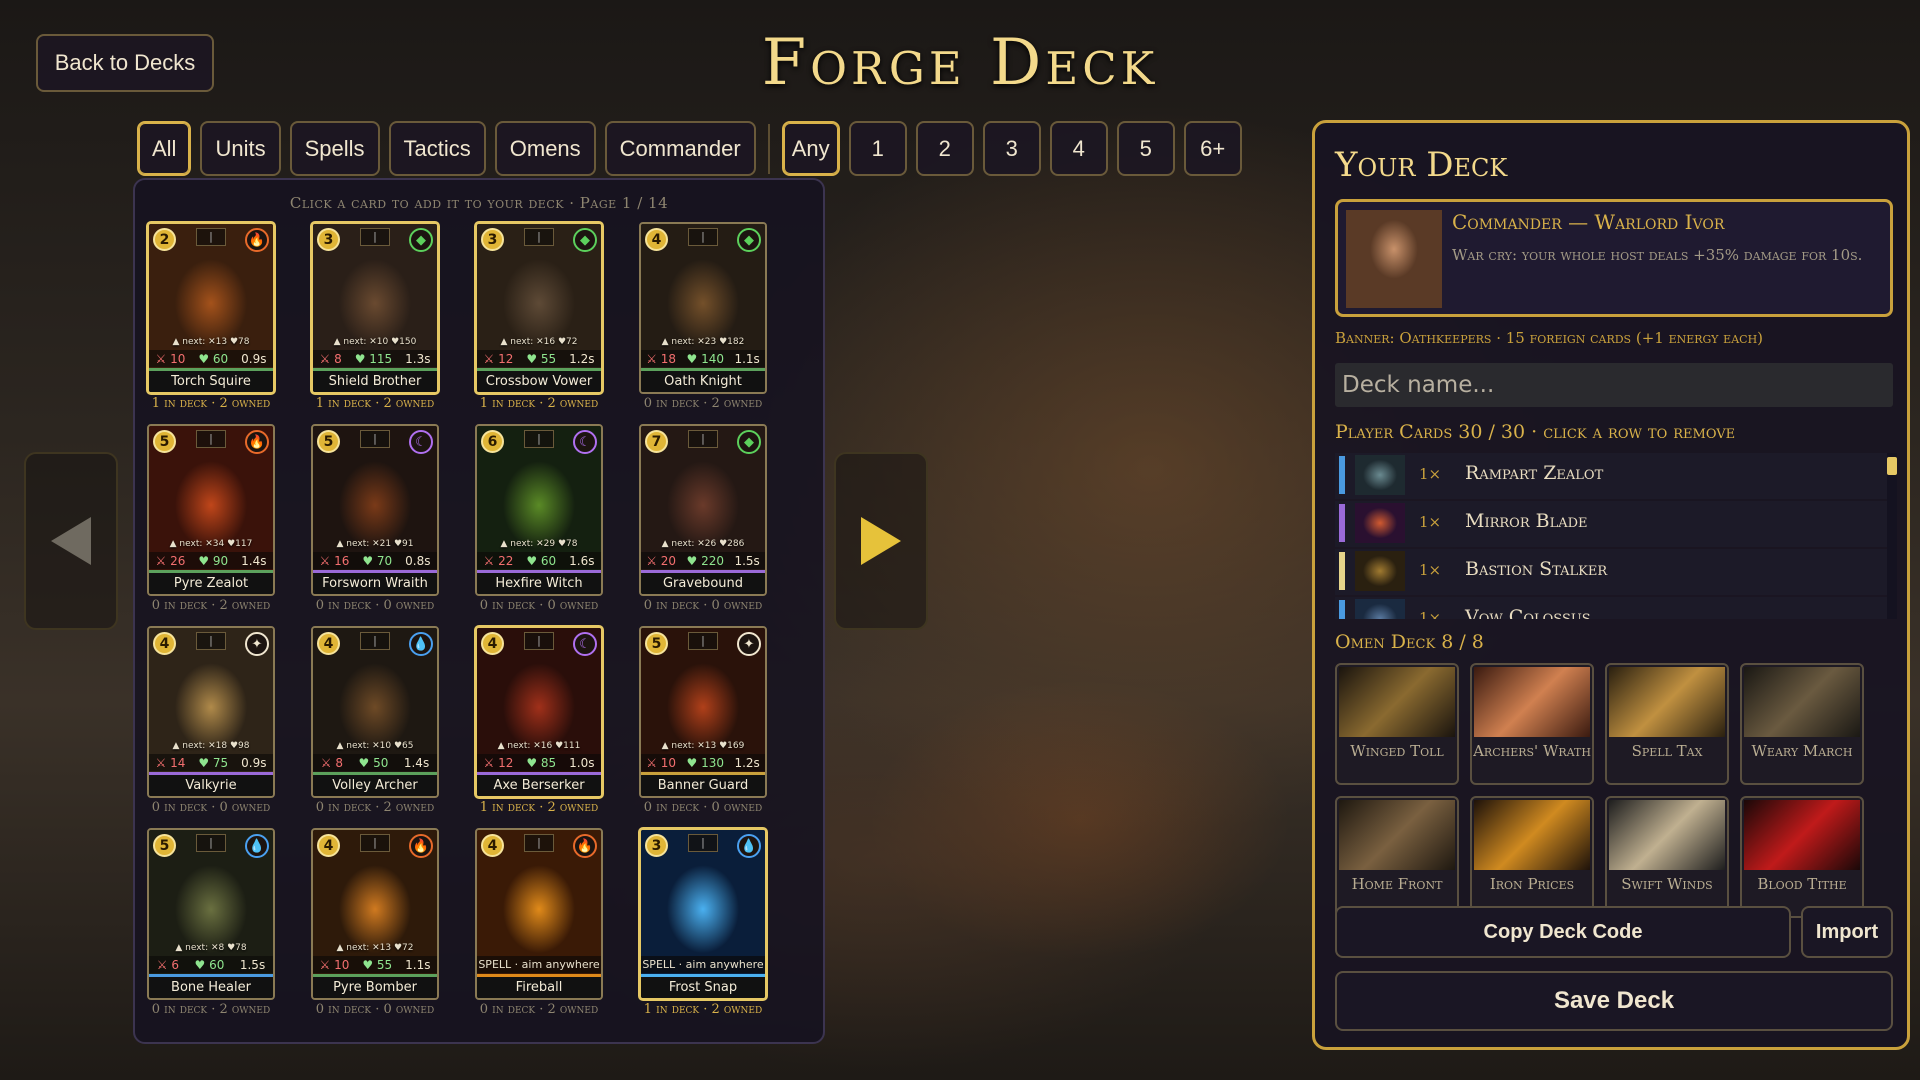 Image resolution: width=1920 pixels, height=1080 pixels. What do you see at coordinates (418, 358) in the screenshot?
I see `attack-speed: 1.3s` at bounding box center [418, 358].